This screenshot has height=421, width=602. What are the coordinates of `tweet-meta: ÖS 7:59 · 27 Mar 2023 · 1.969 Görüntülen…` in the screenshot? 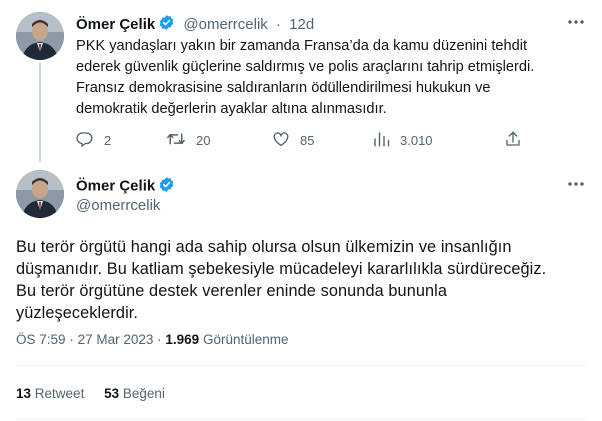 It's located at (152, 339).